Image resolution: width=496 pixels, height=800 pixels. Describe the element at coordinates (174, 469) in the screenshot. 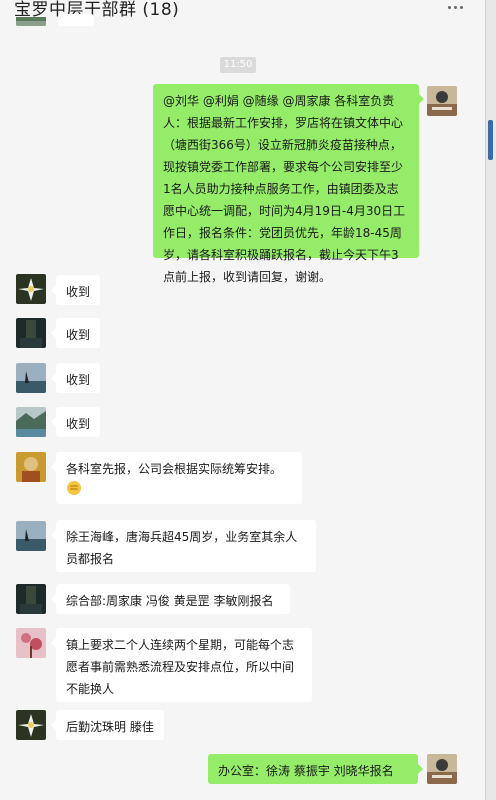

I see `message-text: 各科室先报，公司会根据实际统筹安排。` at that location.